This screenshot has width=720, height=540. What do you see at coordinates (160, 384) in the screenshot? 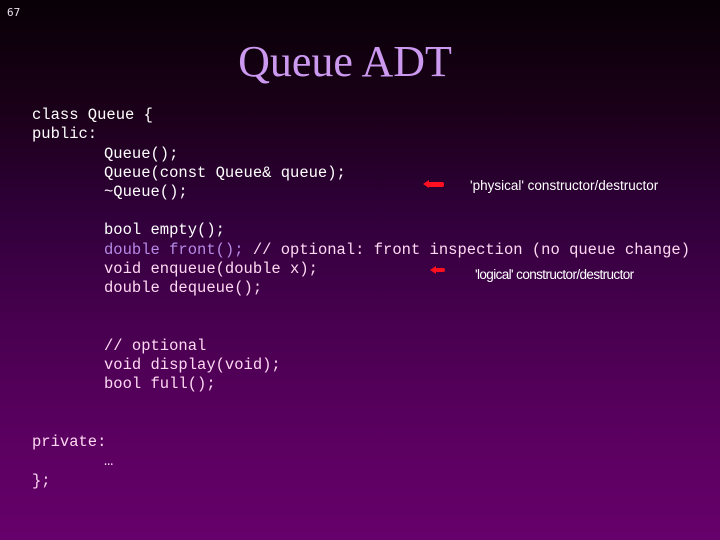
I see `code-full: bool full();` at bounding box center [160, 384].